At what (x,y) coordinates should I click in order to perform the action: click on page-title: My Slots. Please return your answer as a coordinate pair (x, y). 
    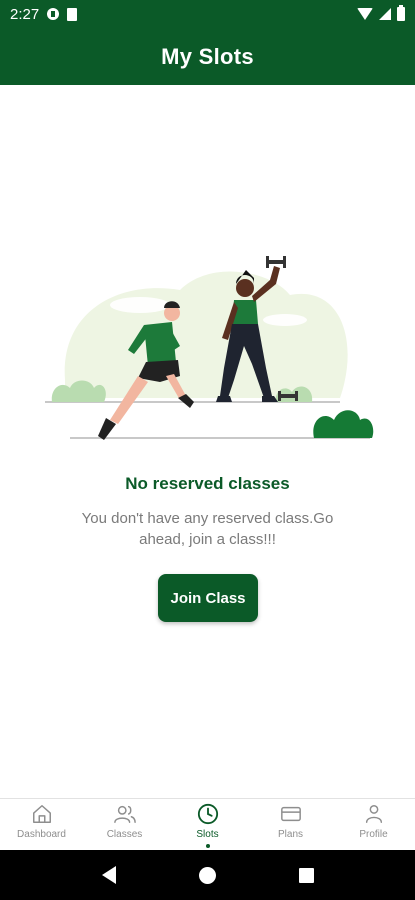
    Looking at the image, I should click on (207, 56).